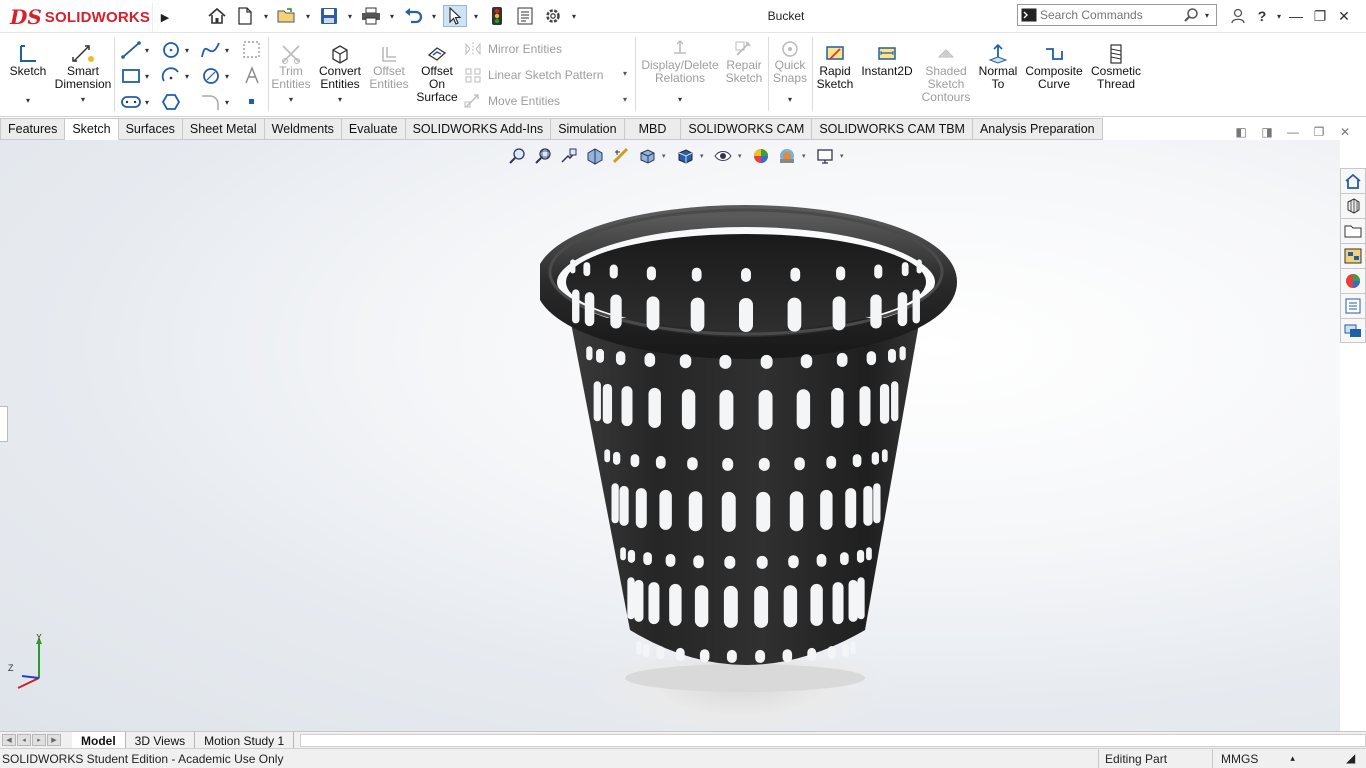 The height and width of the screenshot is (768, 1366). What do you see at coordinates (1116, 63) in the screenshot?
I see `cosmetic-thread-button: Cosmetic Thread` at bounding box center [1116, 63].